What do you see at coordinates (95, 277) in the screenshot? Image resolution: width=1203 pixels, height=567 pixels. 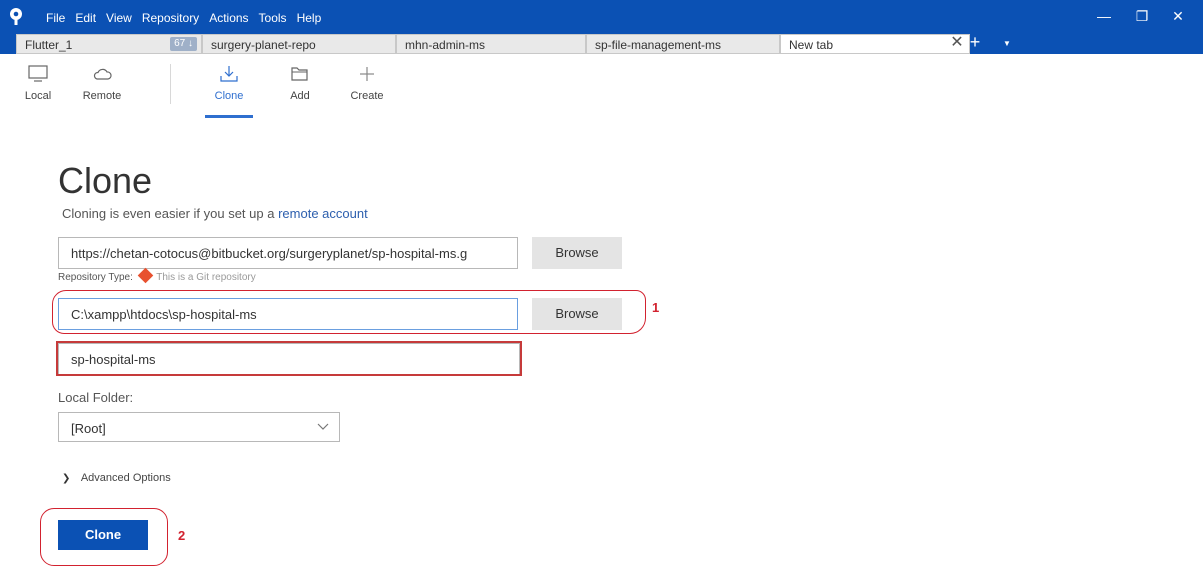 I see `repo-type-label: Repository Type:` at bounding box center [95, 277].